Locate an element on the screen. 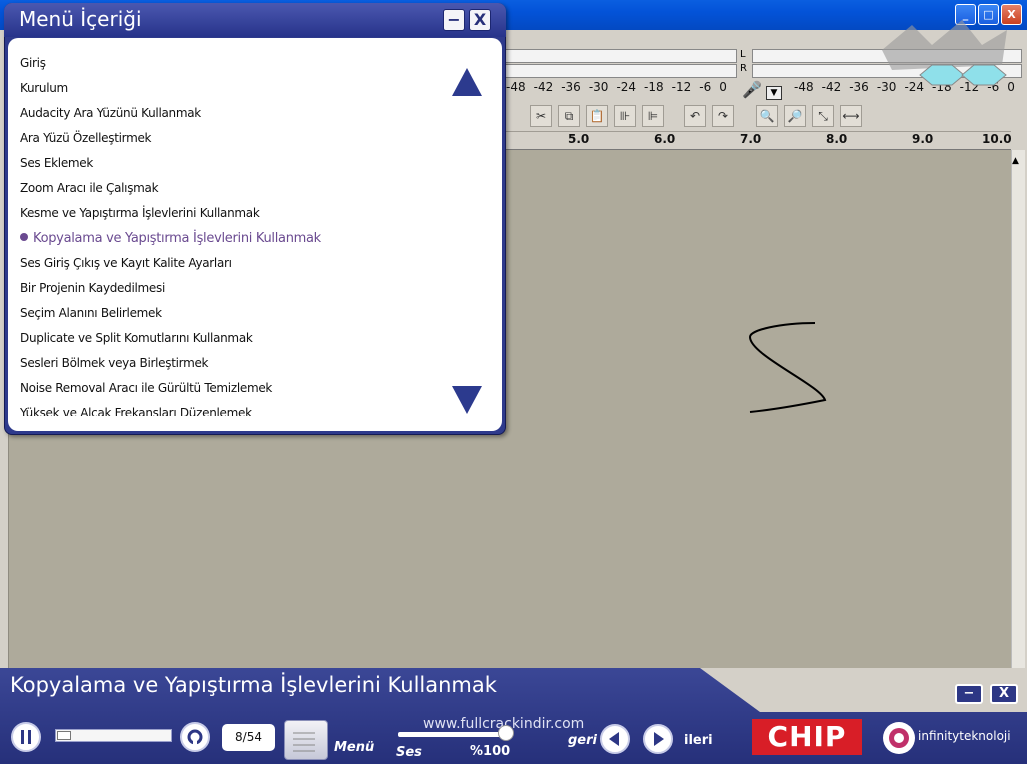 The image size is (1027, 764). next-label: ileri is located at coordinates (698, 740).